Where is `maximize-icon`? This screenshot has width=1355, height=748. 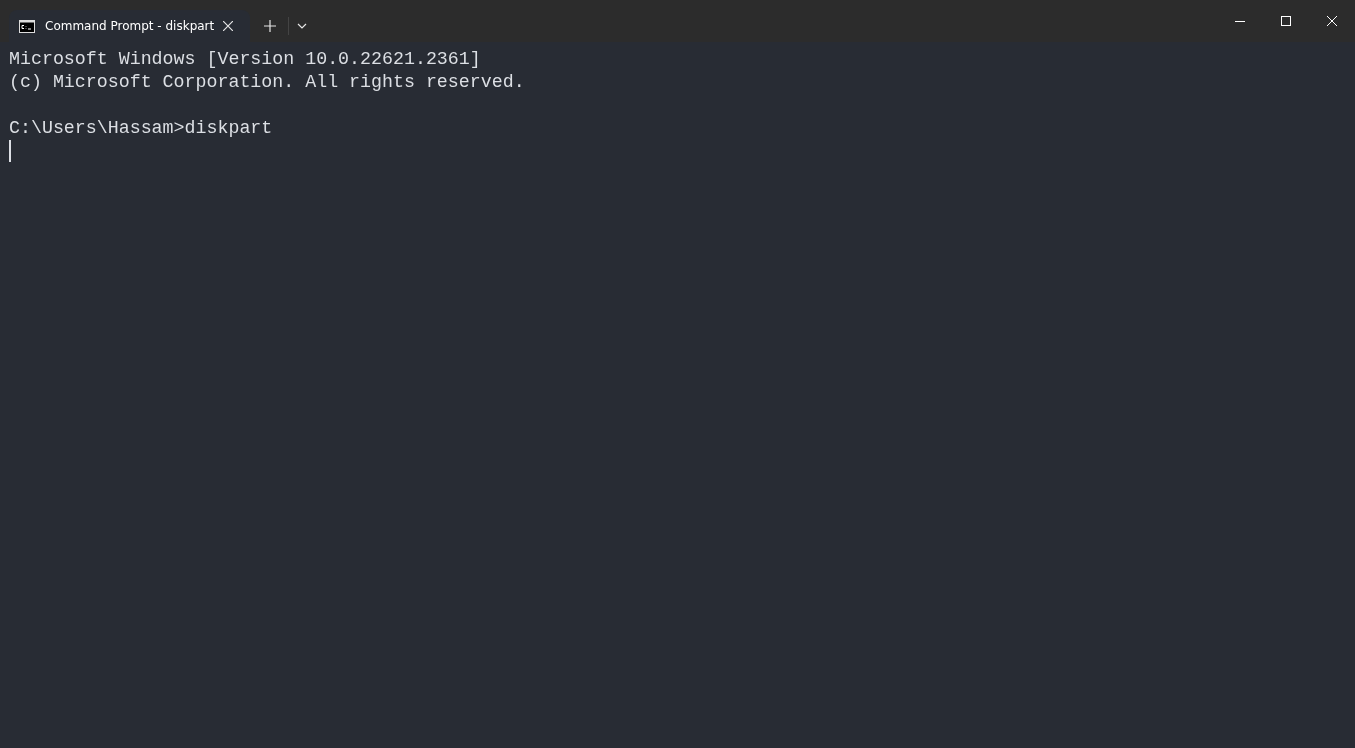
maximize-icon is located at coordinates (1286, 21).